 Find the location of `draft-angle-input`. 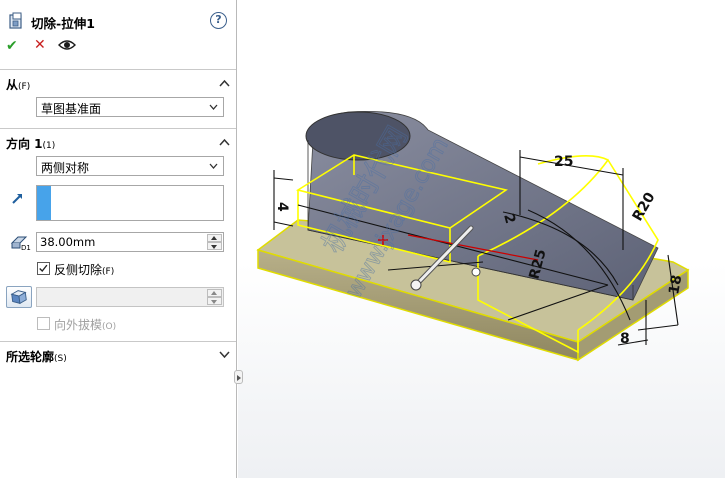

draft-angle-input is located at coordinates (130, 297).